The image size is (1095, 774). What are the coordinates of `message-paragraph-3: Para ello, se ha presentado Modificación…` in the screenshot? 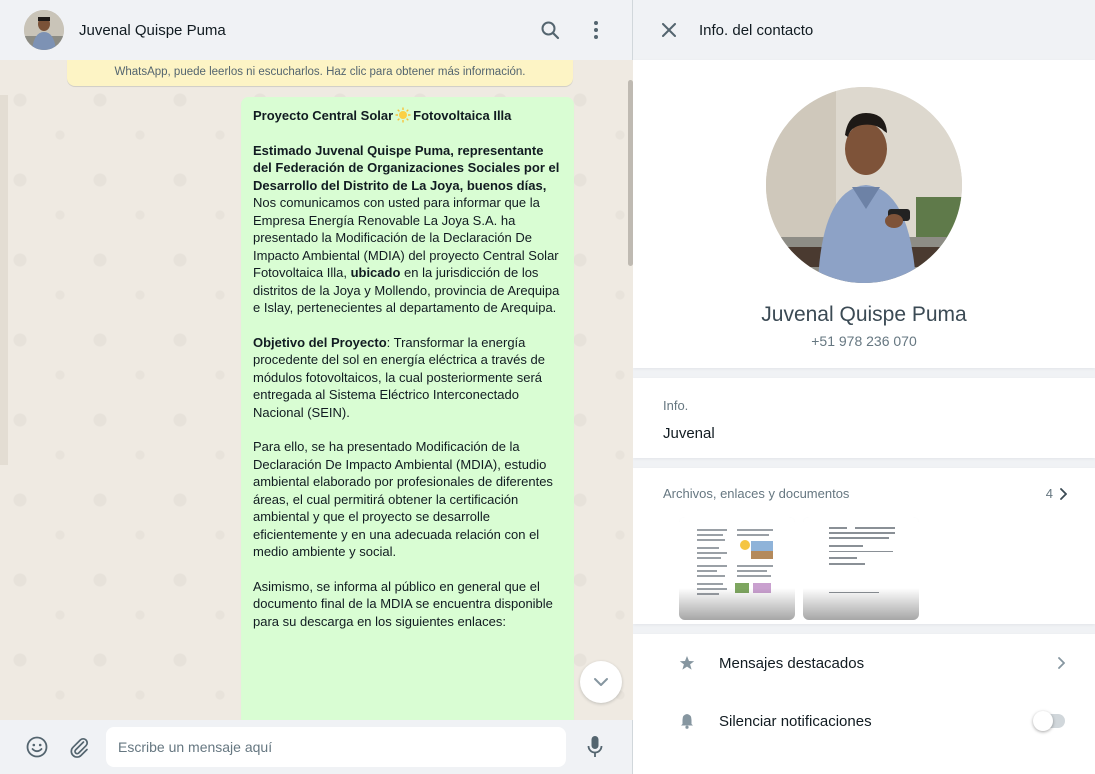 It's located at (403, 499).